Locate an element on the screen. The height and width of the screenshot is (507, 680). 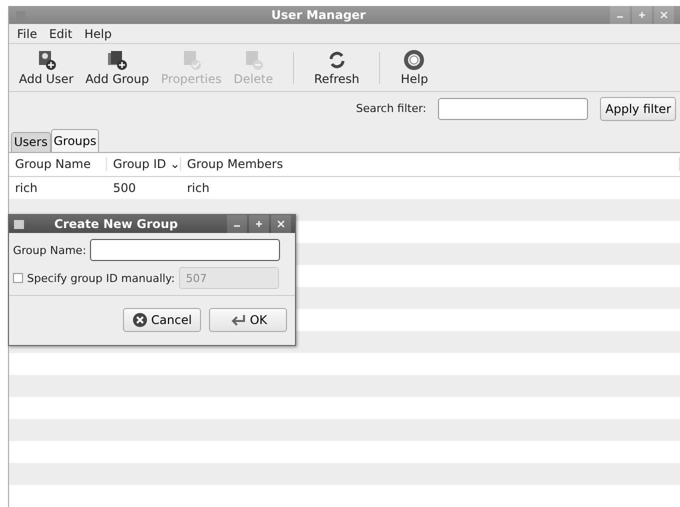
apply-filter-button: Apply filter is located at coordinates (638, 108).